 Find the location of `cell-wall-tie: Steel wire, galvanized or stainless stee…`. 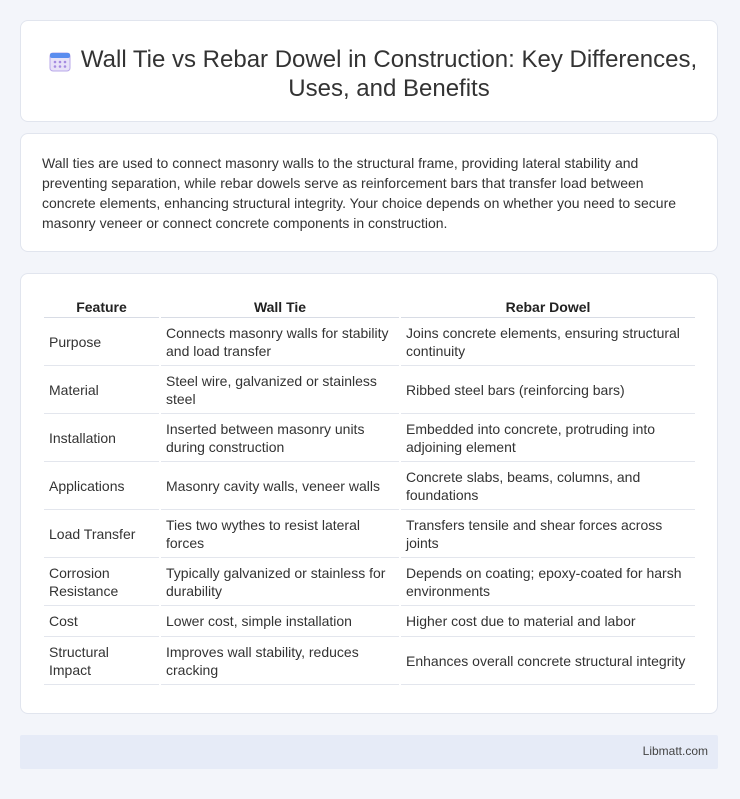

cell-wall-tie: Steel wire, galvanized or stainless stee… is located at coordinates (280, 390).